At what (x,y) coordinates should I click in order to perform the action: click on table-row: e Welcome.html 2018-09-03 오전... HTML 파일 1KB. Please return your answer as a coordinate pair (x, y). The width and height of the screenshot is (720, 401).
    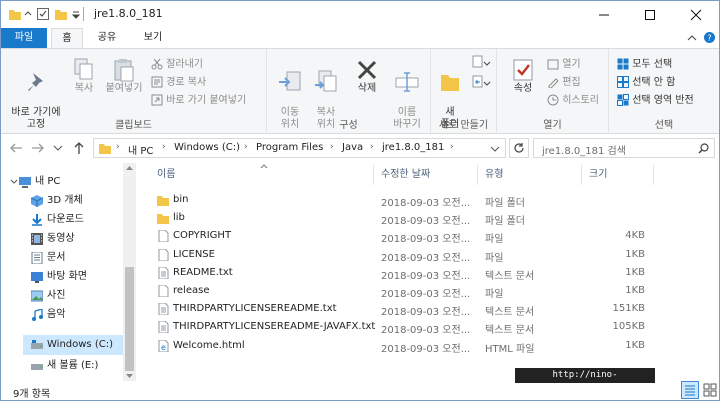
    Looking at the image, I should click on (413, 346).